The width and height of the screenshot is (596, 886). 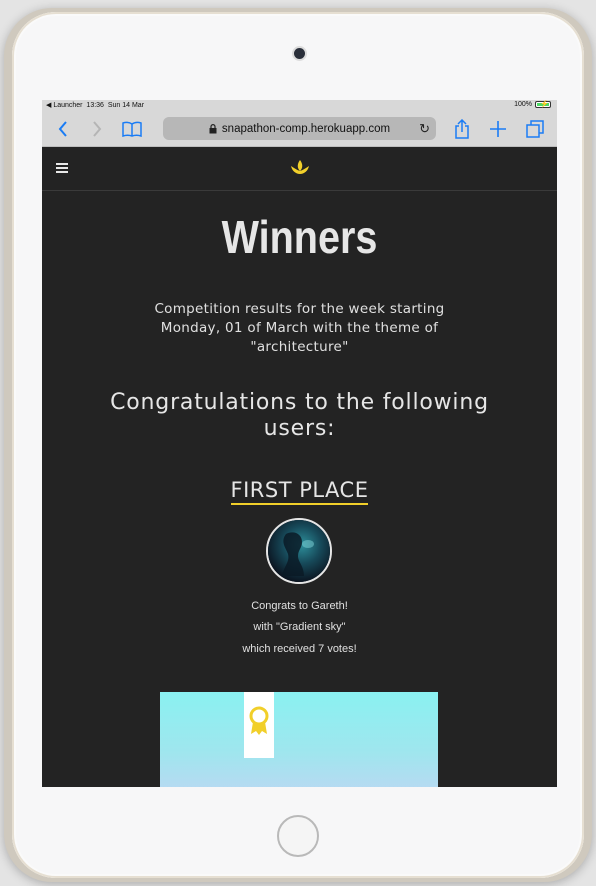 I want to click on reload-icon: ↻, so click(x=424, y=129).